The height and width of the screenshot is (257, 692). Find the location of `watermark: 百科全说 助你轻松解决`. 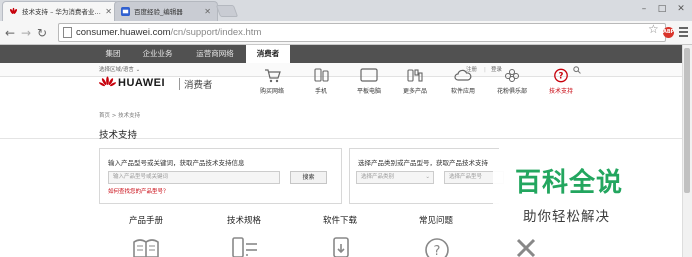

watermark: 百科全说 助你轻松解决 is located at coordinates (568, 195).